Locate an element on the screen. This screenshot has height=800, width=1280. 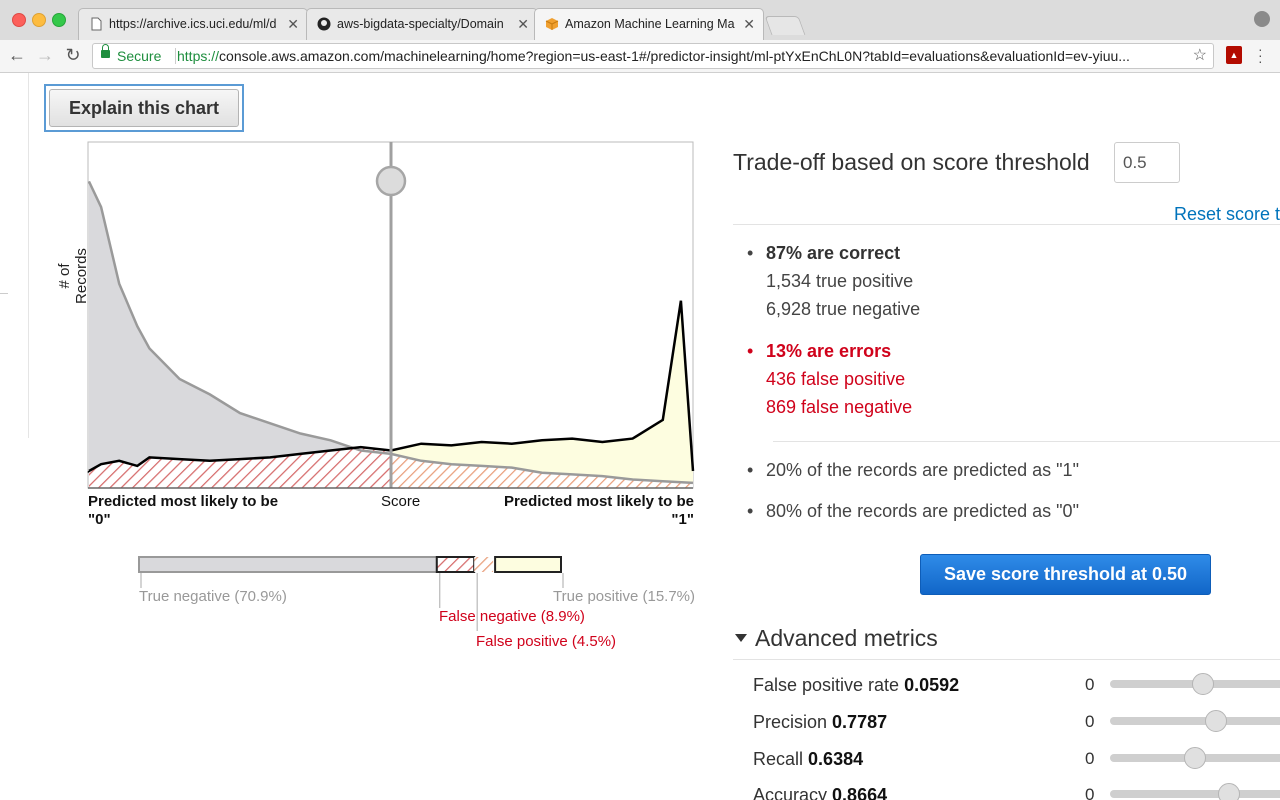
threshold-slider-handle is located at coordinates (391, 181).